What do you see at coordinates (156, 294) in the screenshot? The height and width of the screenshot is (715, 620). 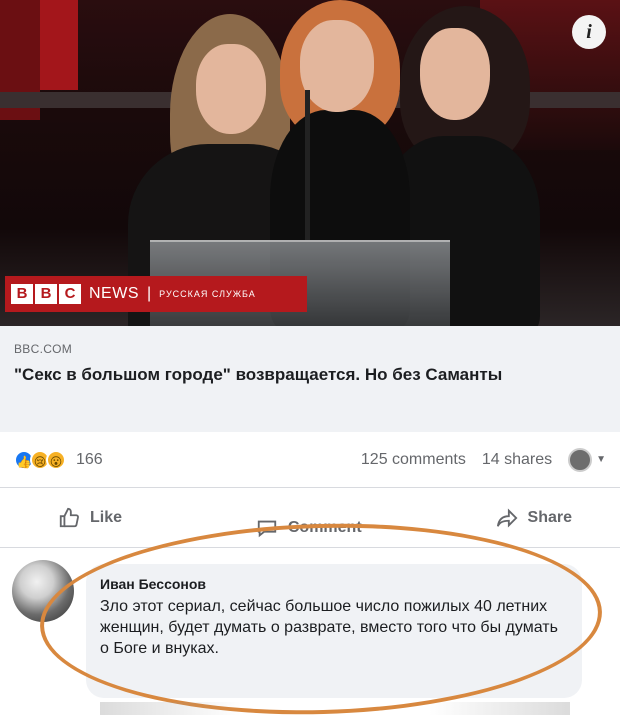 I see `bbc-news-banner: B B C NEWS | РУССКАЯ СЛУЖБА` at bounding box center [156, 294].